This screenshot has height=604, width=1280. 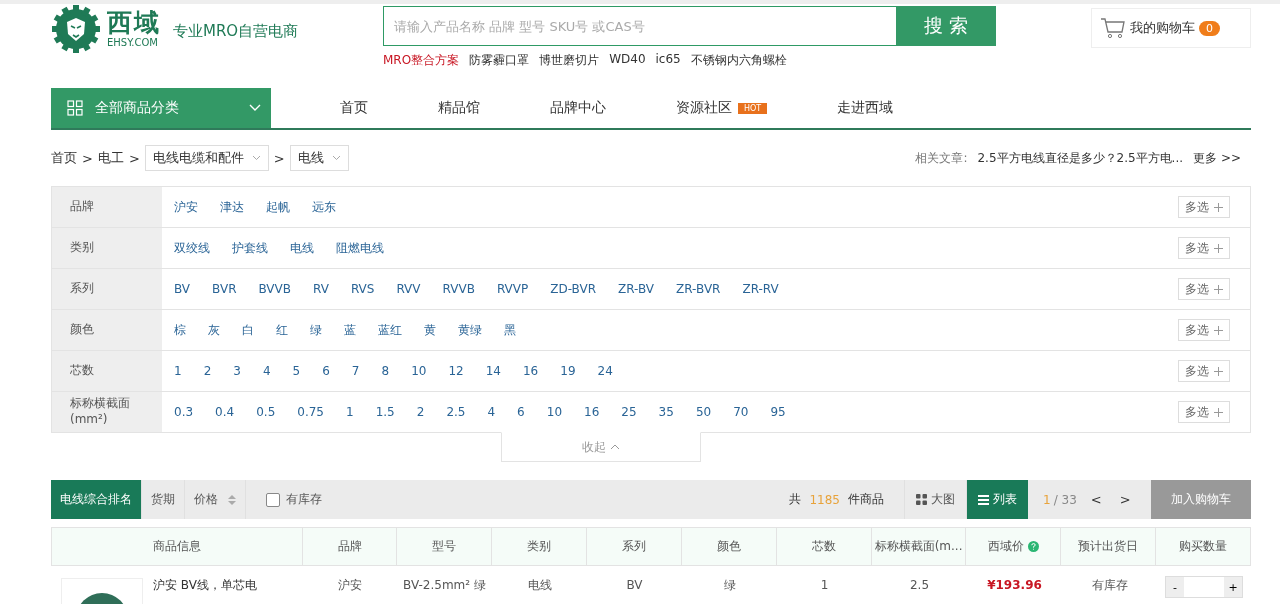 I want to click on filter-option: 25, so click(x=629, y=412).